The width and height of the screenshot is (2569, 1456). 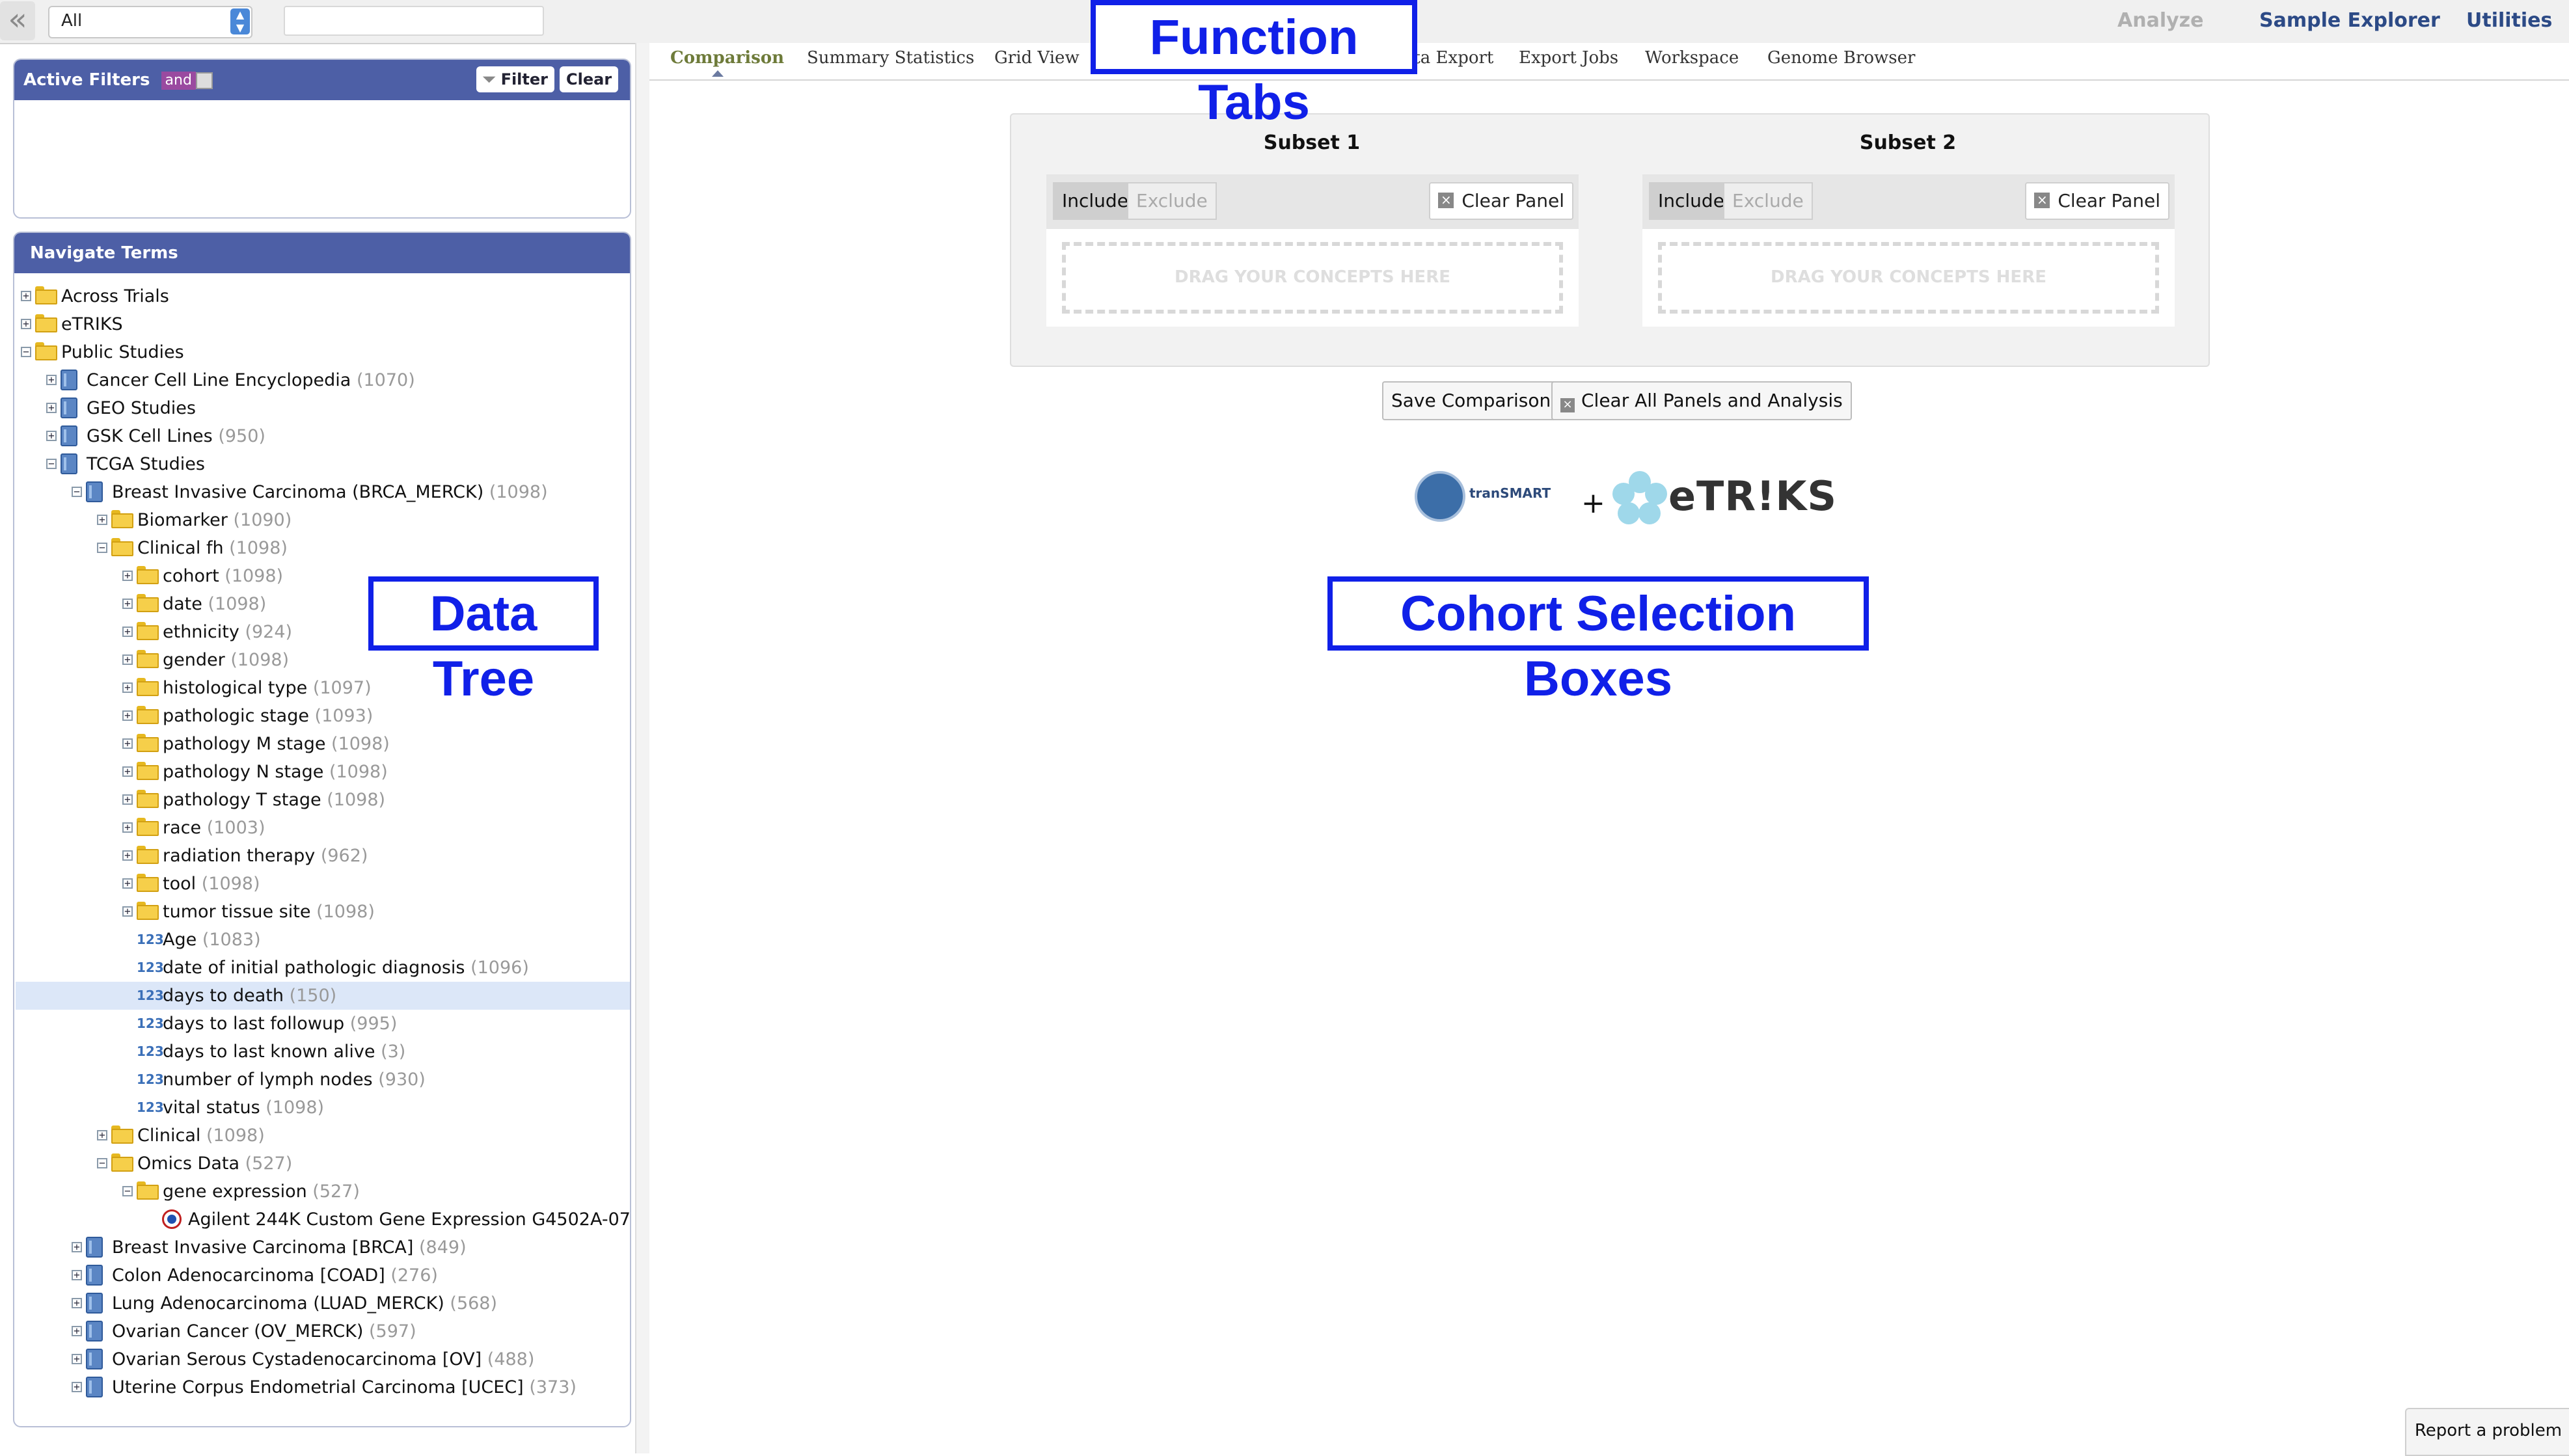 I want to click on subset-2-clear-panel-button: × Clear Panel, so click(x=2097, y=201).